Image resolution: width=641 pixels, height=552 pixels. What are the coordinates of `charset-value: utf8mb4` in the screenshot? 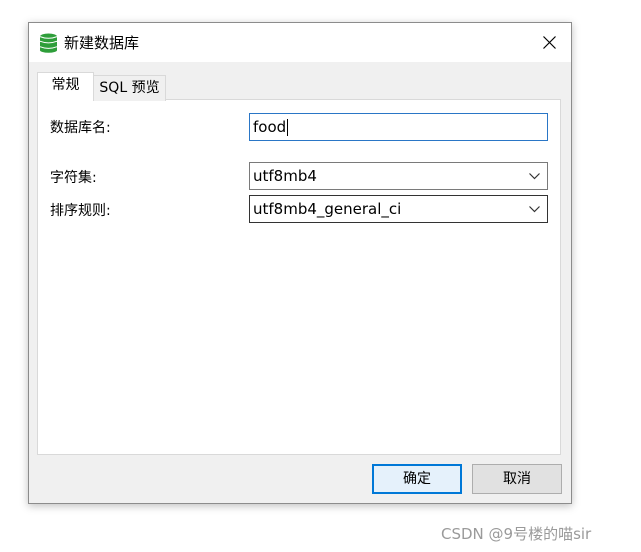 It's located at (285, 176).